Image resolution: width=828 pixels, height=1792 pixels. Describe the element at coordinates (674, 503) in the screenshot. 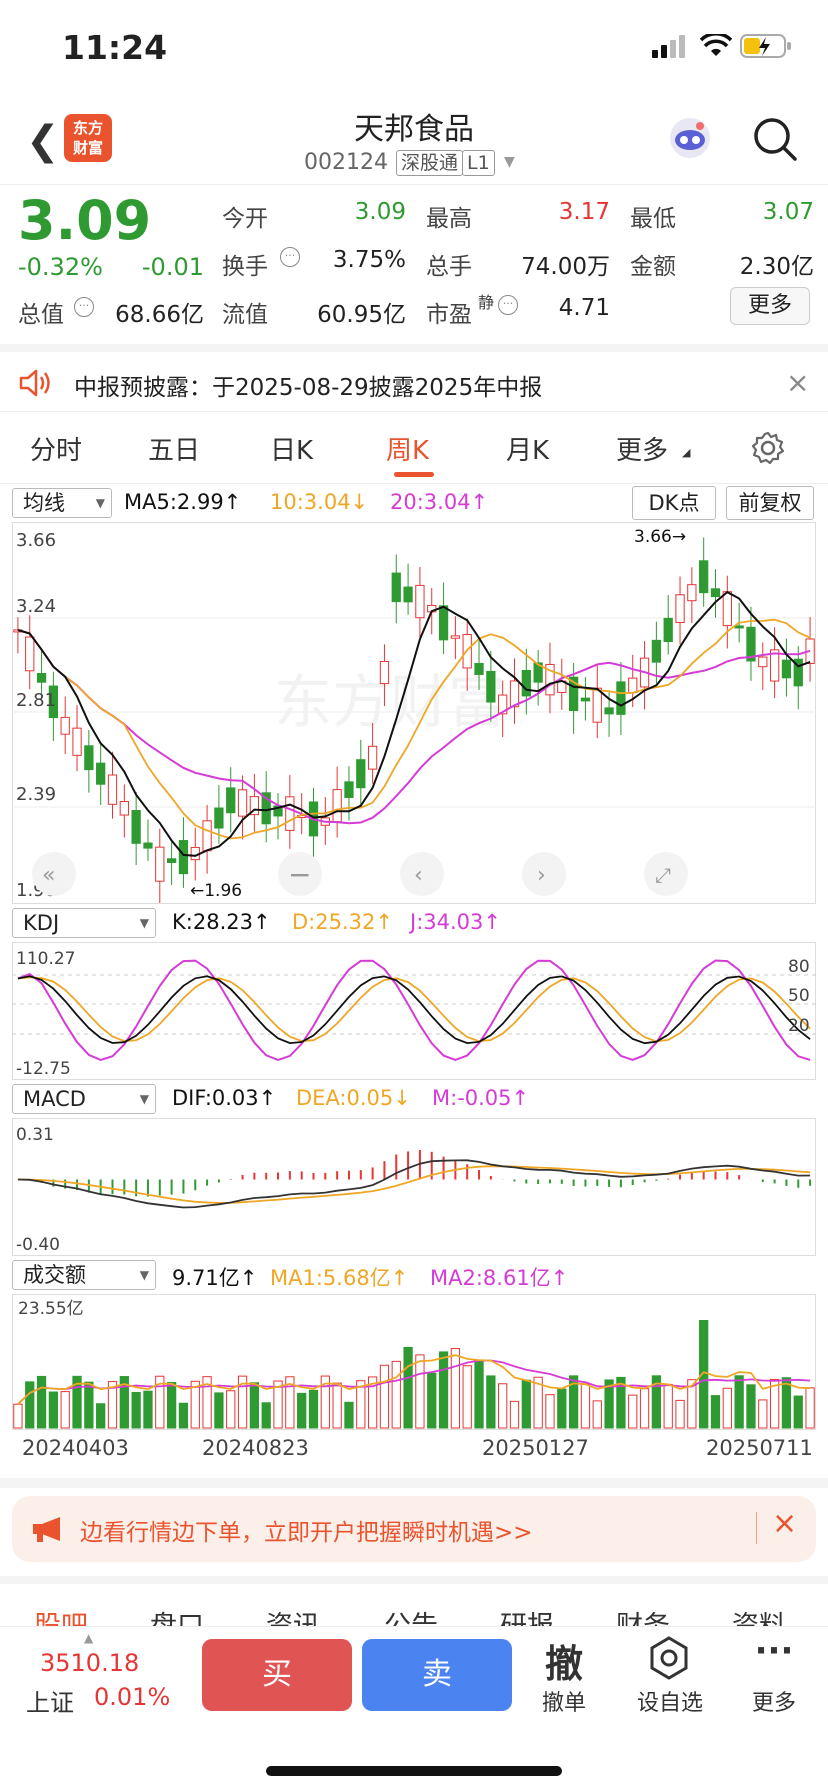

I see `dk-point-button: DK点` at that location.